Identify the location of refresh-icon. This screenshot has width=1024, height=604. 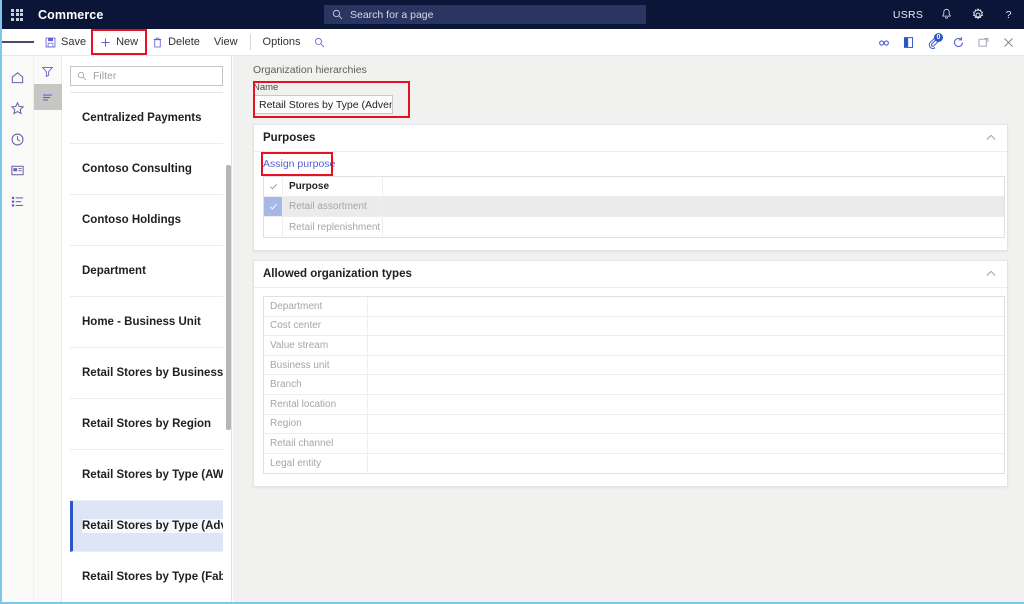
(958, 42).